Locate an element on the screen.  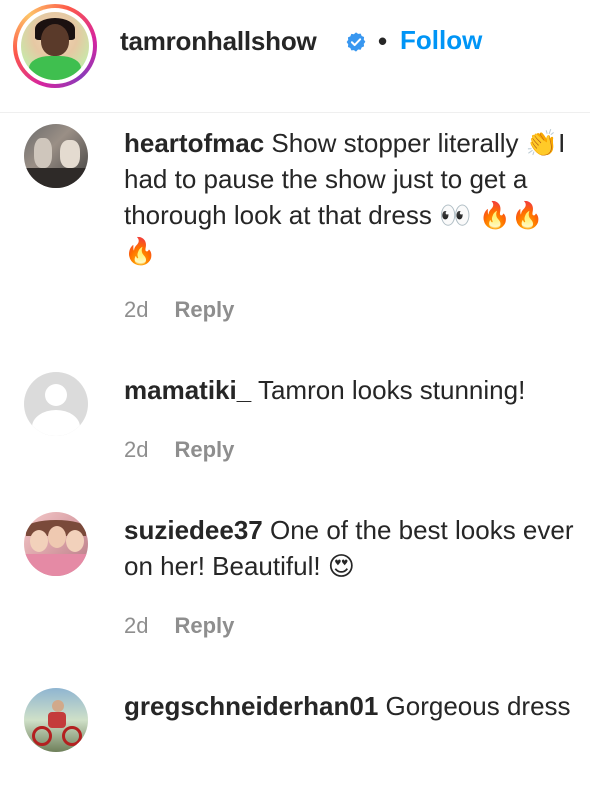
comment-text: Gorgeous dress is located at coordinates (478, 706).